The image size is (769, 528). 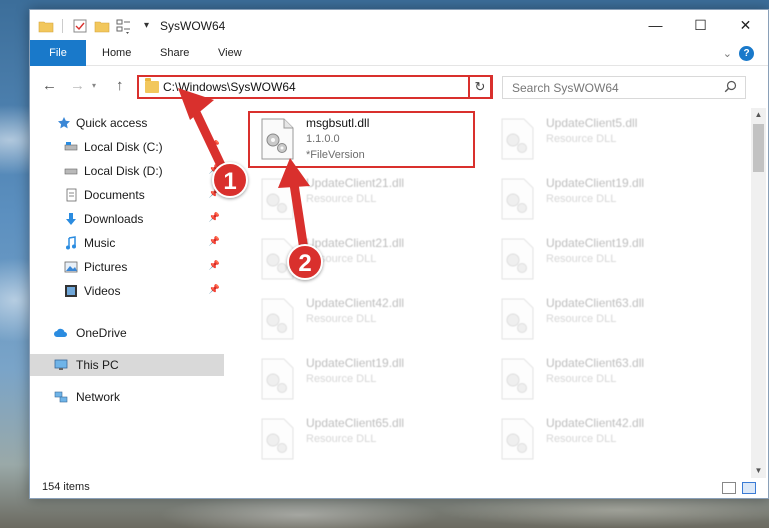 I want to click on up-arrow-icon: ↑, so click(x=120, y=85).